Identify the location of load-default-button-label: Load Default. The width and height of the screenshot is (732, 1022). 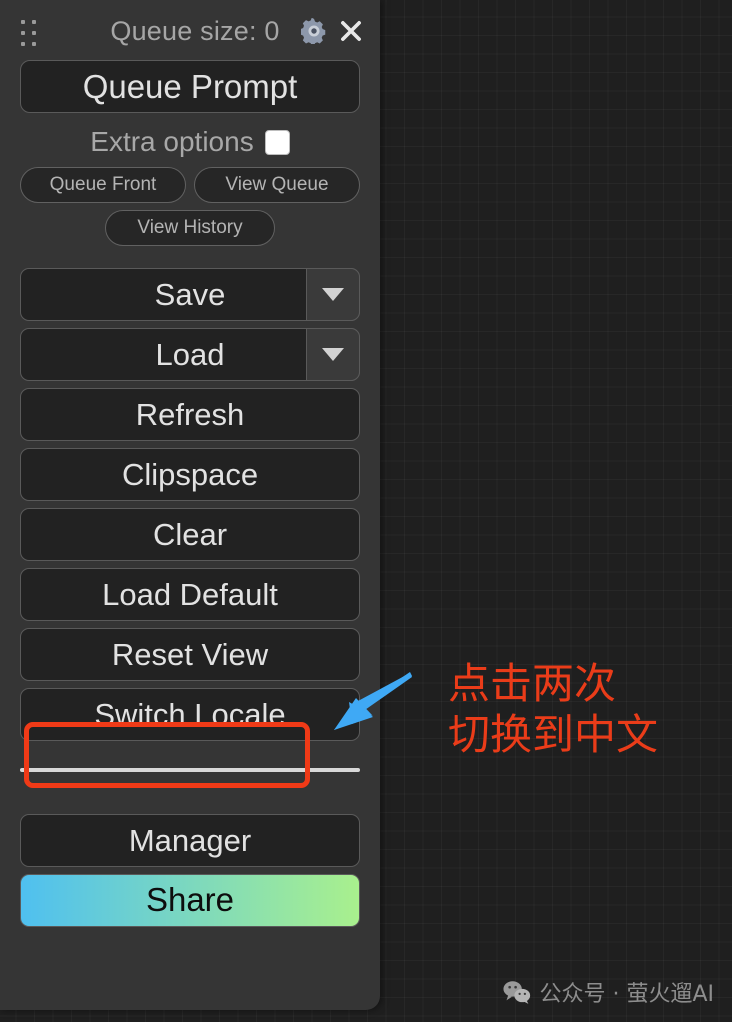
(190, 594).